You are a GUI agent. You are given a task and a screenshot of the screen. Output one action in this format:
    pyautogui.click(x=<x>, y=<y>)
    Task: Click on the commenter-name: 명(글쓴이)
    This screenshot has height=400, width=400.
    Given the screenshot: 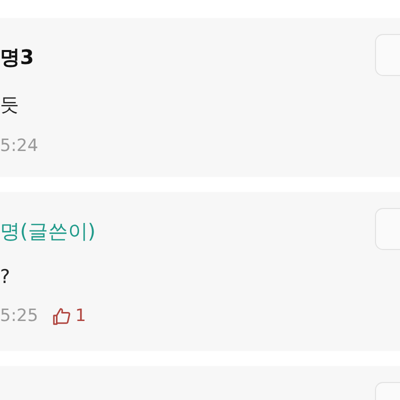 What is the action you would take?
    pyautogui.click(x=48, y=231)
    